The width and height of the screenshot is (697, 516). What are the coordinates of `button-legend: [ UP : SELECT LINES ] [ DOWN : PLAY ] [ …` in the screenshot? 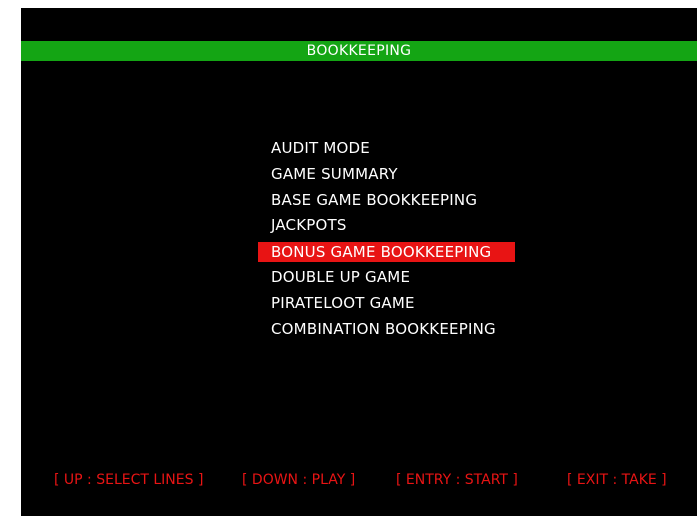 It's located at (359, 480).